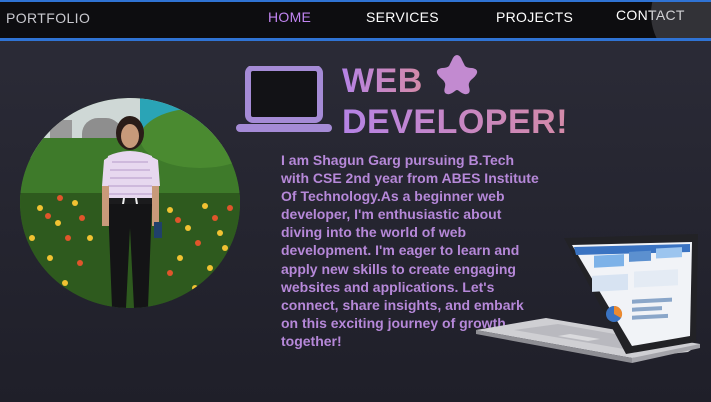  Describe the element at coordinates (48, 18) in the screenshot. I see `brand-logo: PORTFOLIO` at that location.